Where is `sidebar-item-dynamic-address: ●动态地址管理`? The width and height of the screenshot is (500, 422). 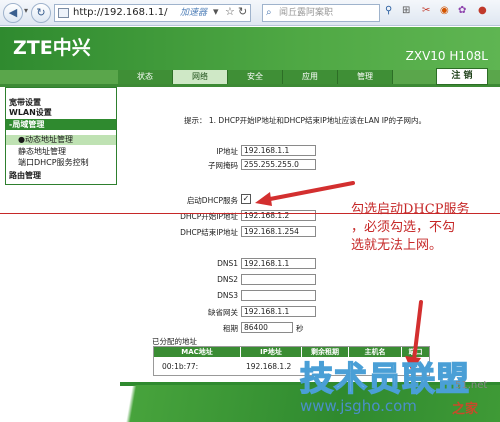
sidebar-item-dynamic-address: ●动态地址管理 is located at coordinates (61, 140).